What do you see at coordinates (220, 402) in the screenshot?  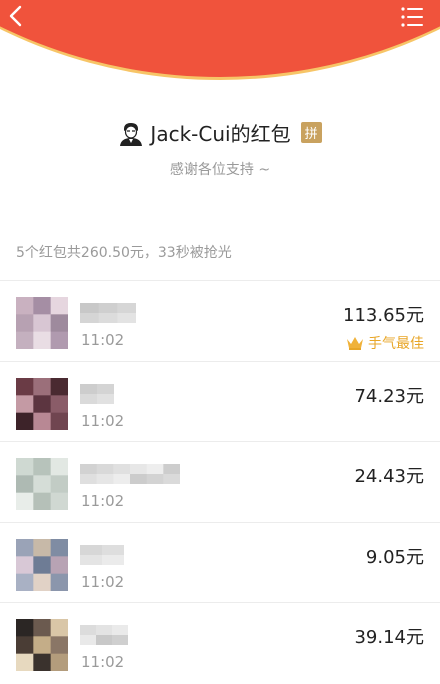 I see `record-row: 11:02 74.23元` at bounding box center [220, 402].